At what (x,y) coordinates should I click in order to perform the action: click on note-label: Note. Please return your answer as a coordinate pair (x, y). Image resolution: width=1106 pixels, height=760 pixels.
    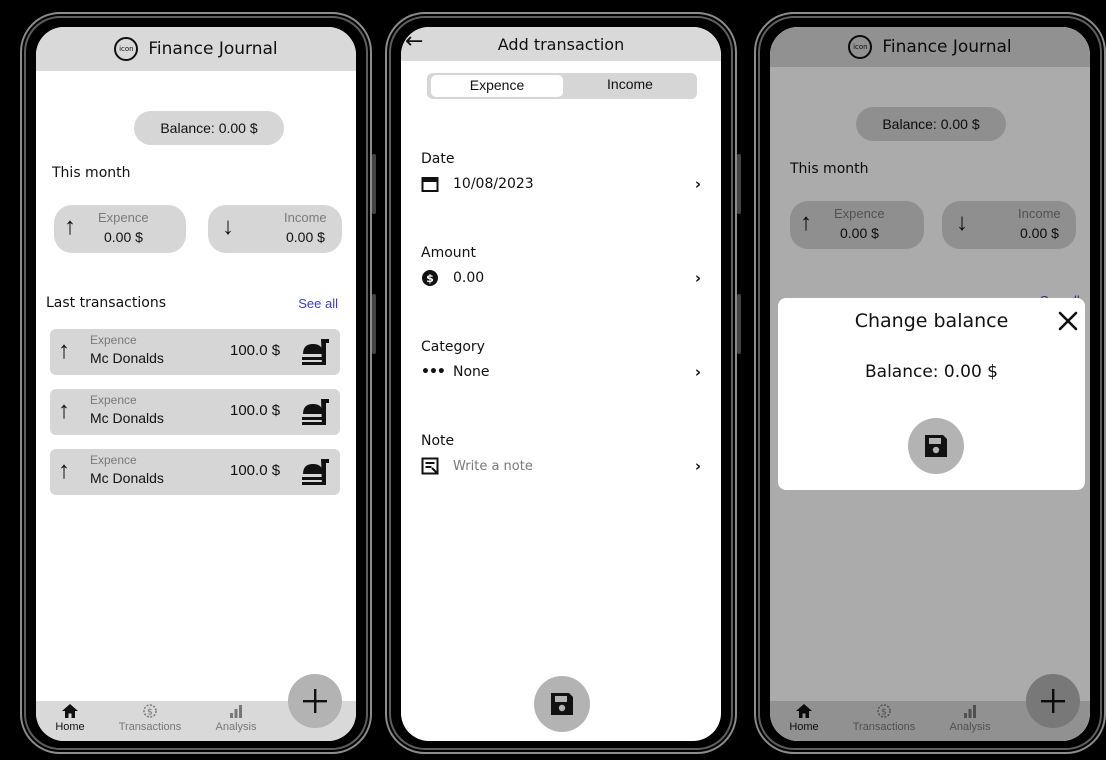
    Looking at the image, I should click on (438, 441).